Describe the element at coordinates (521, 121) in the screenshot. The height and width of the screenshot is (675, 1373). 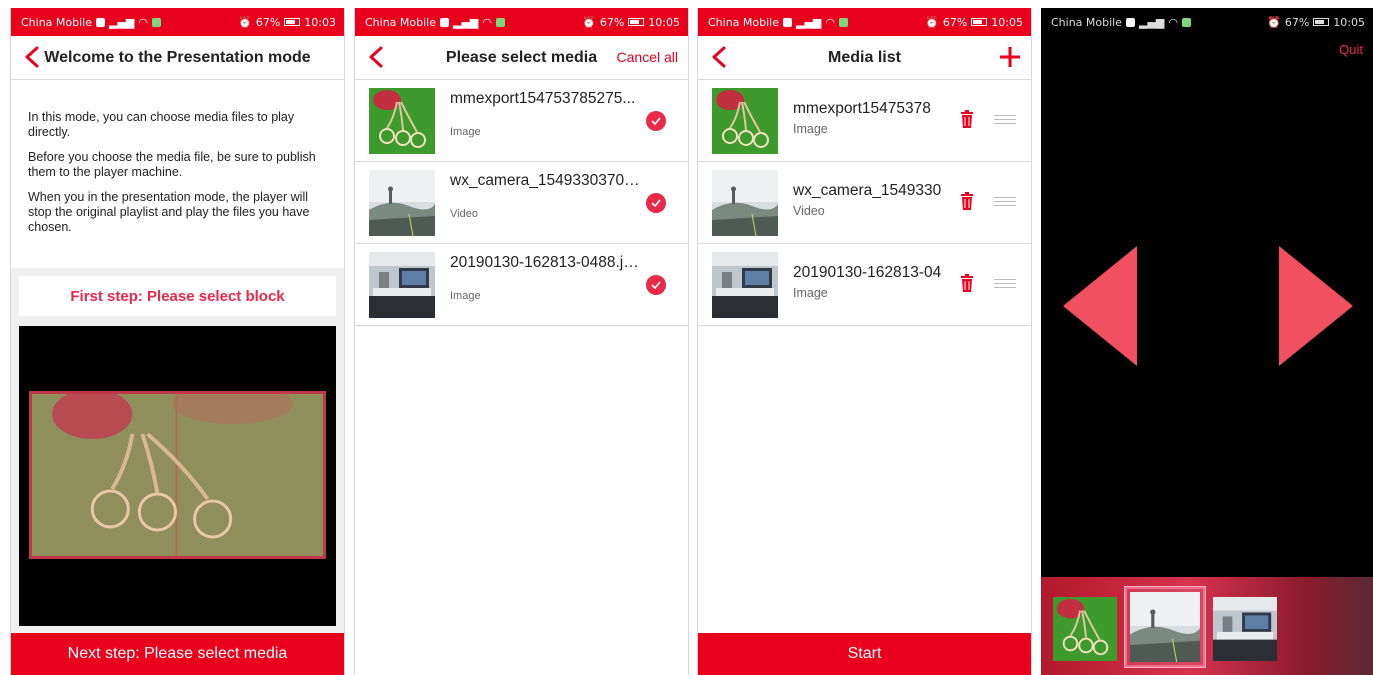
I see `media-item: mmexport154753785275... Image` at that location.